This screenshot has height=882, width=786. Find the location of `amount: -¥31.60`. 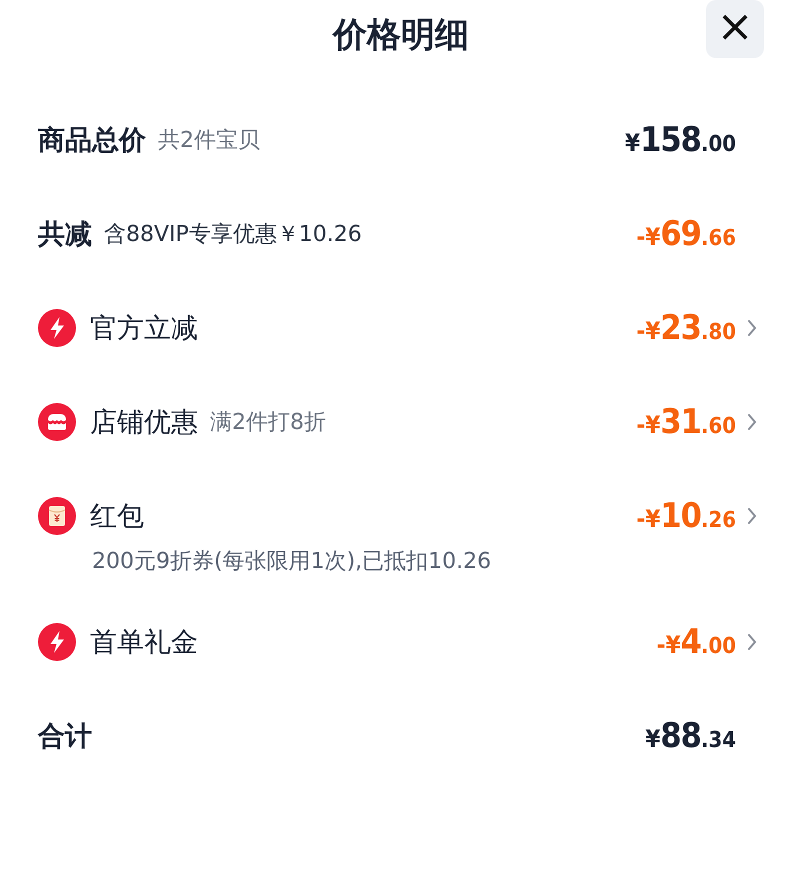

amount: -¥31.60 is located at coordinates (686, 422).